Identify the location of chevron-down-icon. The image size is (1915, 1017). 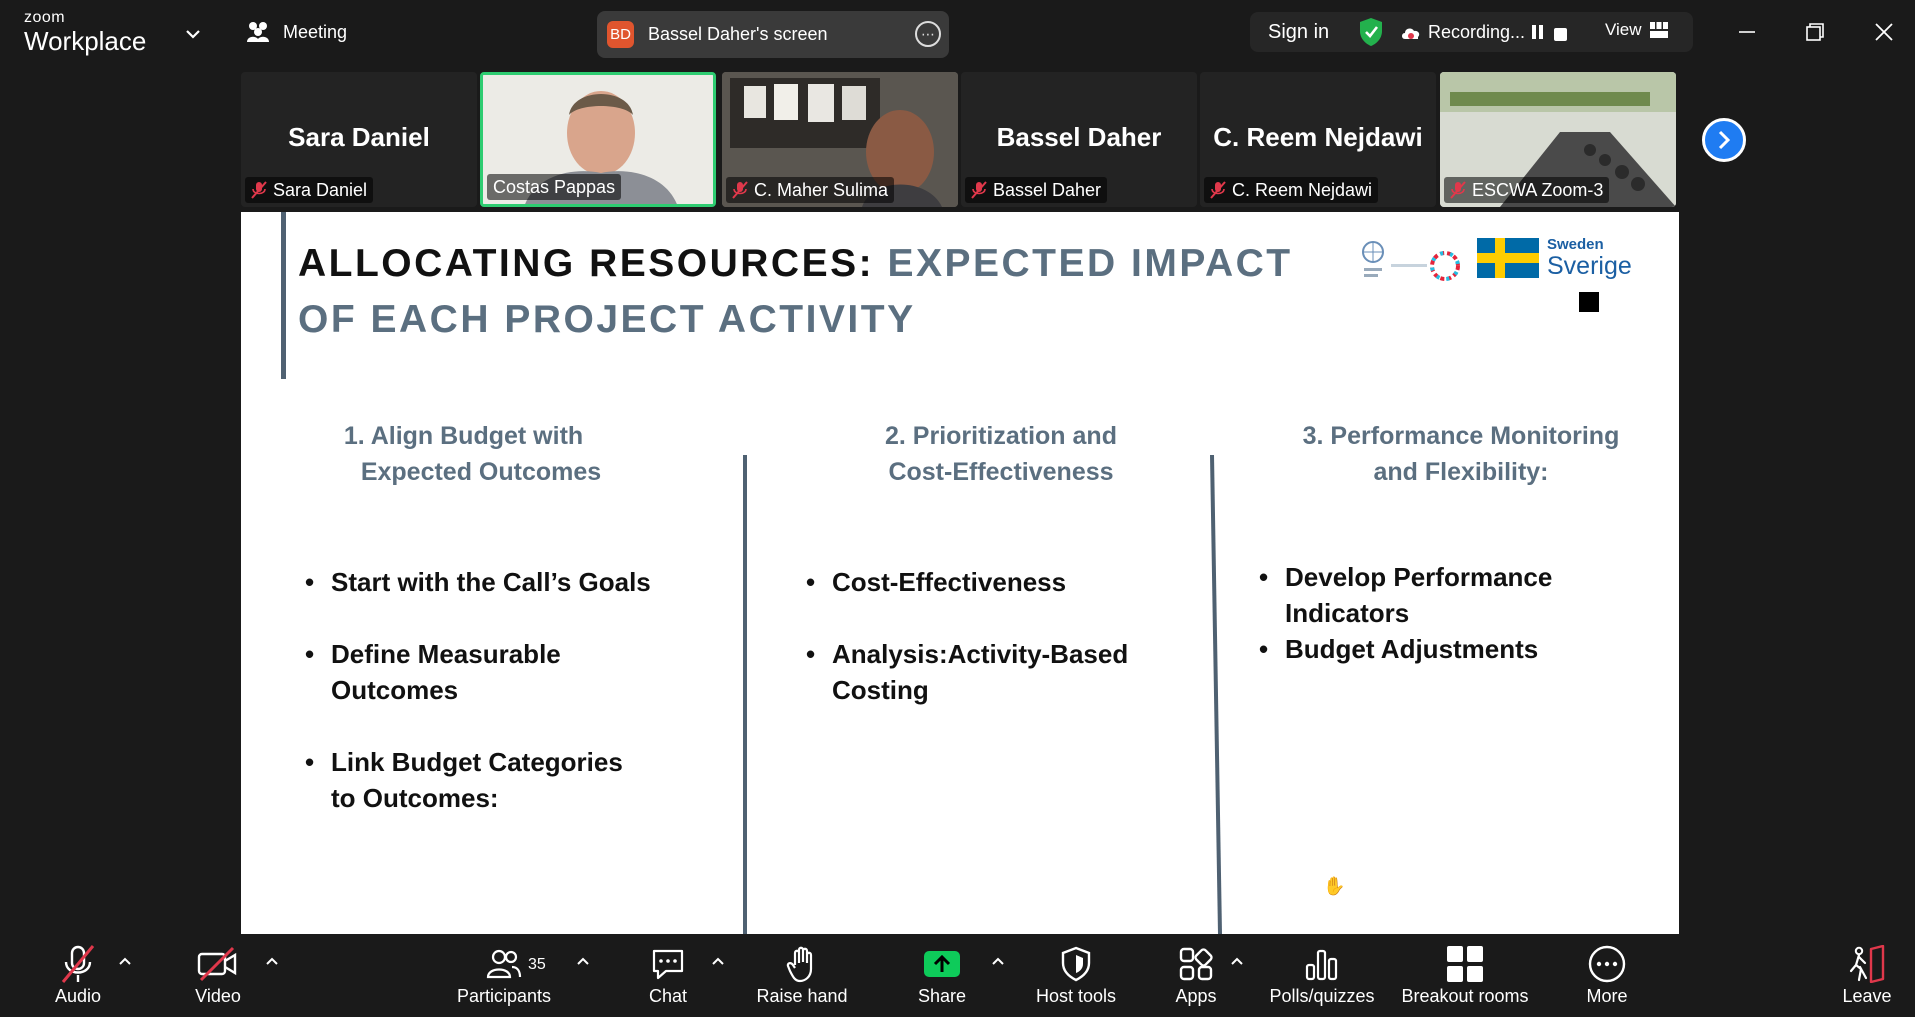
(193, 34).